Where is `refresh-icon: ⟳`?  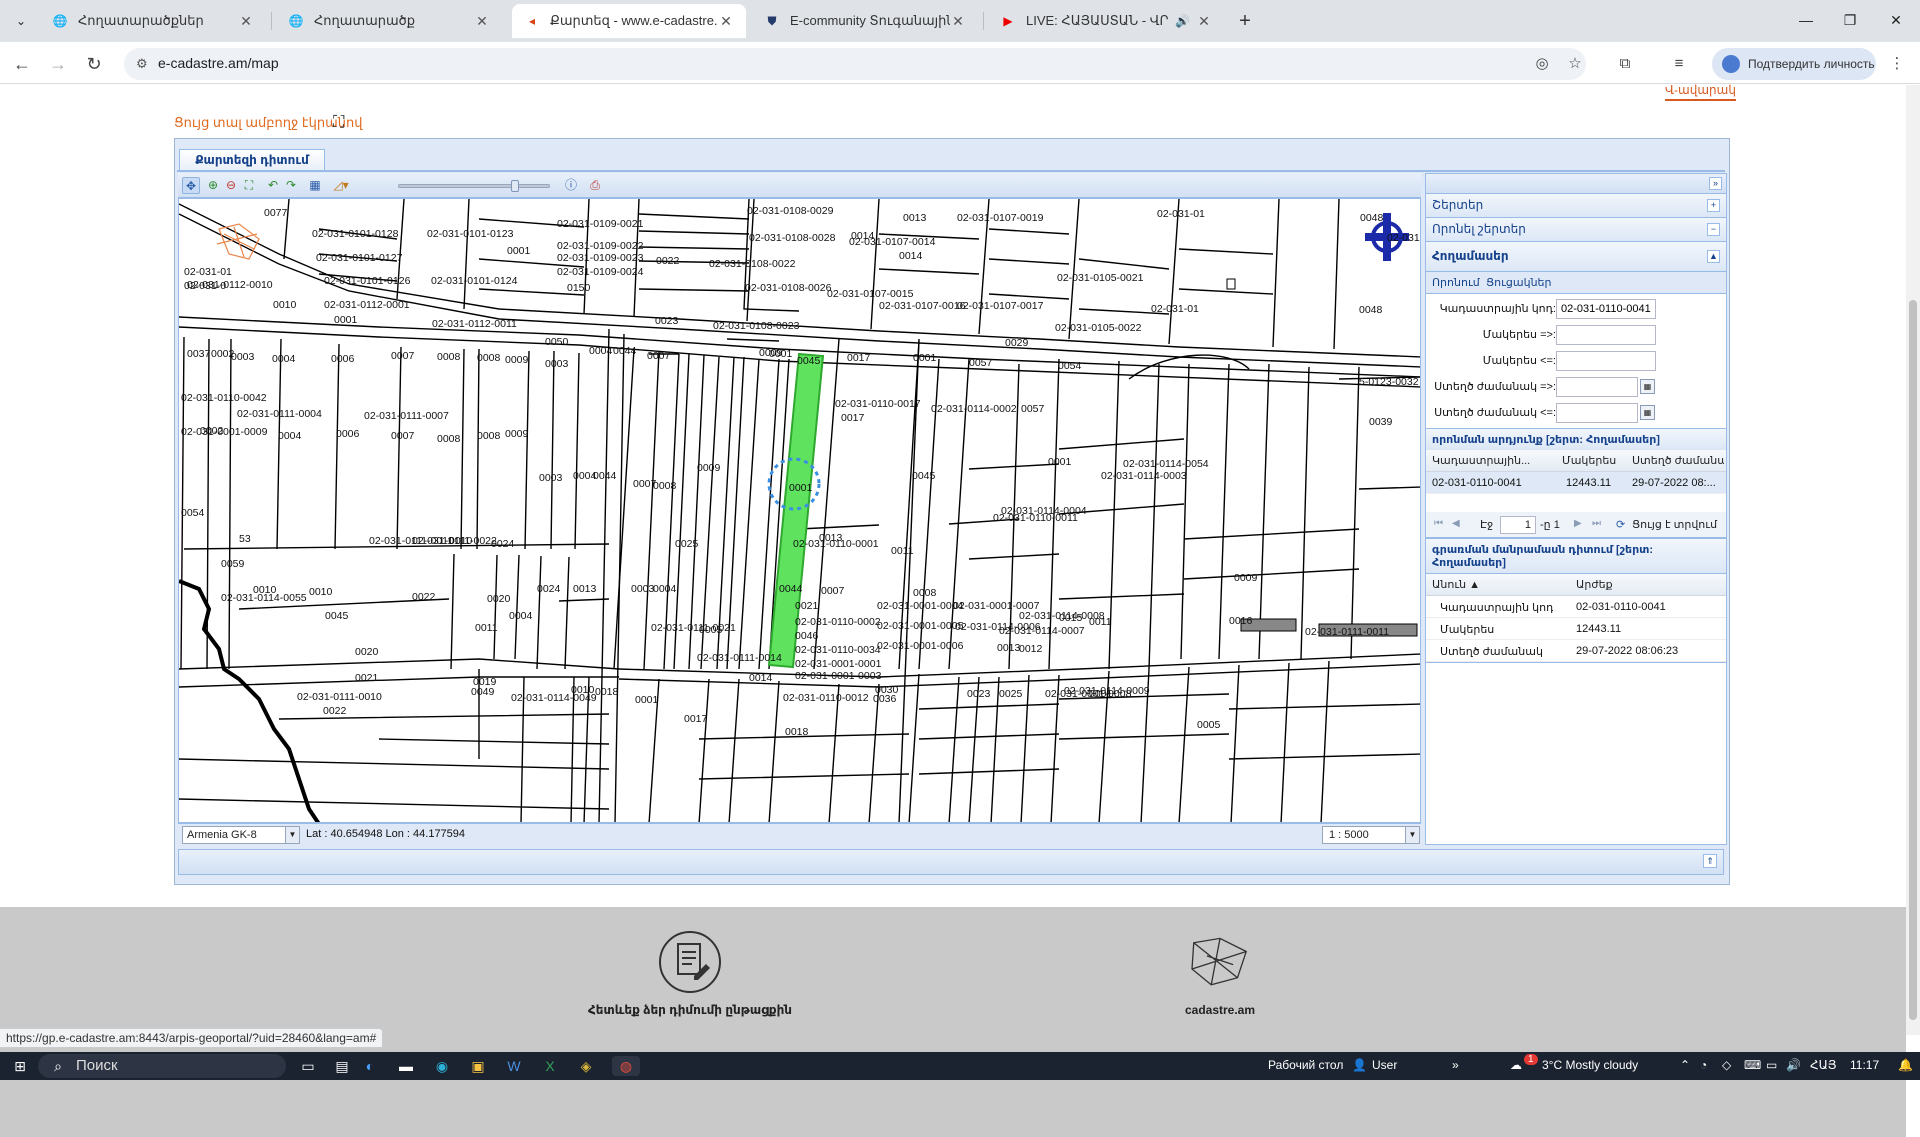 refresh-icon: ⟳ is located at coordinates (1620, 524).